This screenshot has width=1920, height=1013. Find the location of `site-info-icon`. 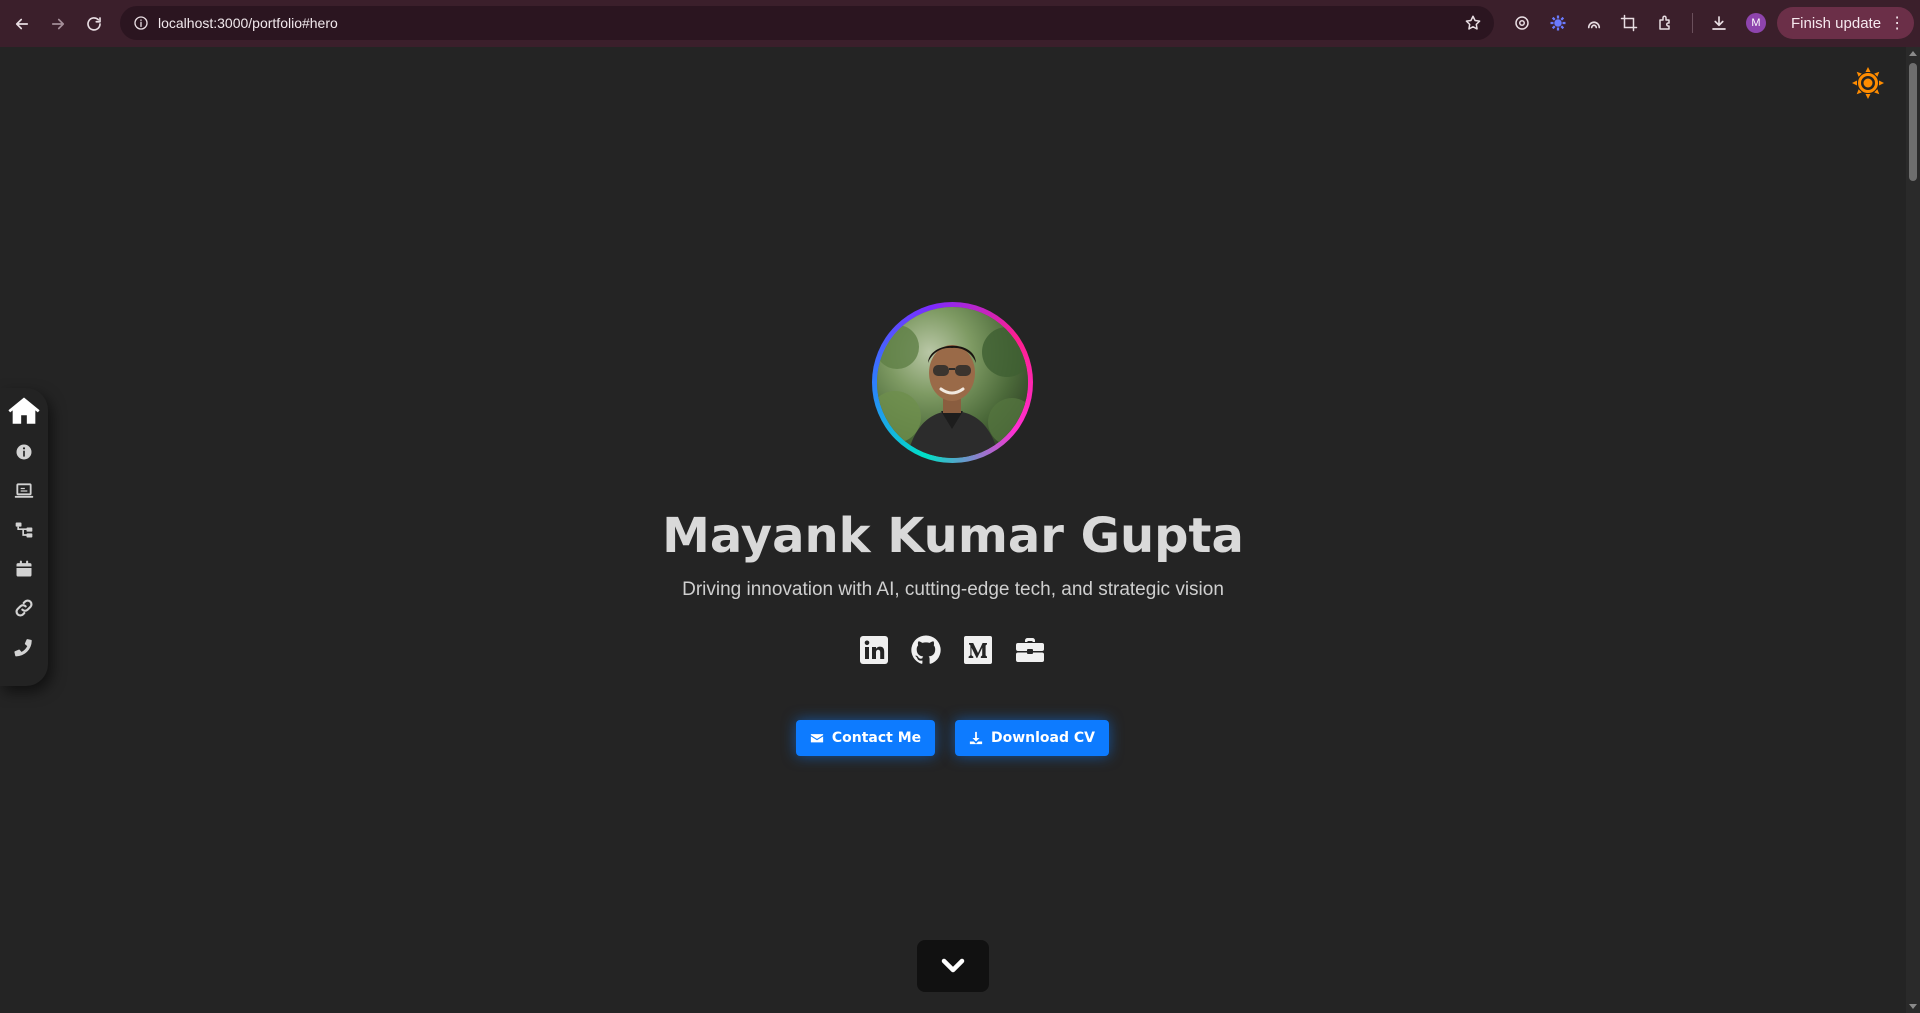

site-info-icon is located at coordinates (141, 23).